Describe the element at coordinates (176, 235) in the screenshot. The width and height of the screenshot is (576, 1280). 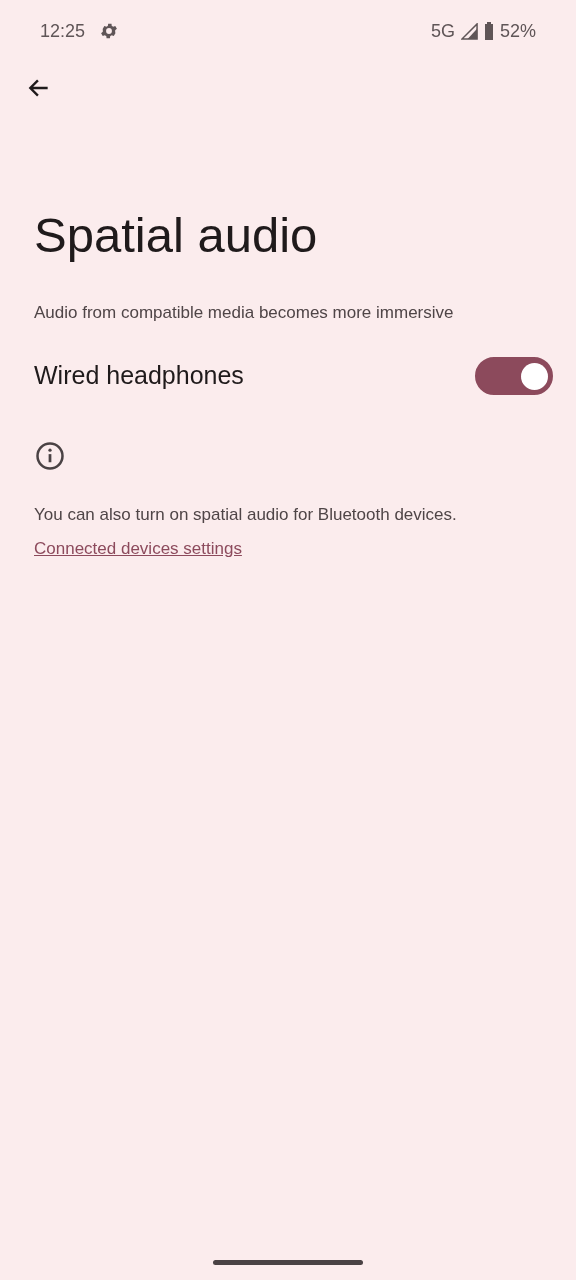
I see `page-title: Spatial audio` at that location.